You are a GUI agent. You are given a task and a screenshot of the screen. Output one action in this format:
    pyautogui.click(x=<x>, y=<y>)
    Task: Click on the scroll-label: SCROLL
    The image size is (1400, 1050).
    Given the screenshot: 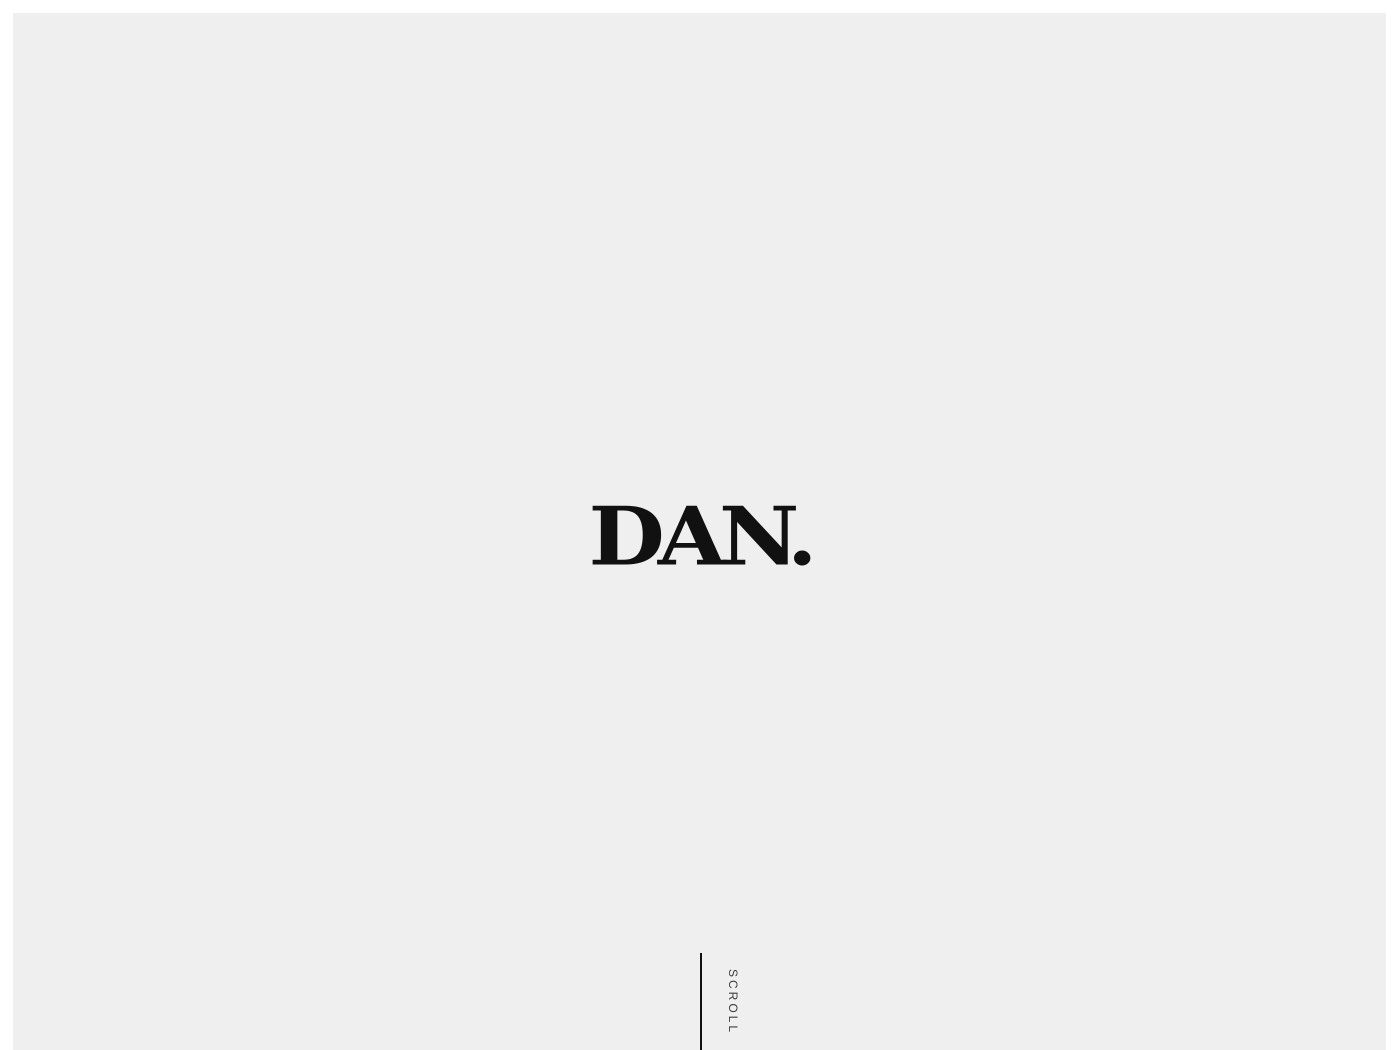 What is the action you would take?
    pyautogui.click(x=733, y=1002)
    